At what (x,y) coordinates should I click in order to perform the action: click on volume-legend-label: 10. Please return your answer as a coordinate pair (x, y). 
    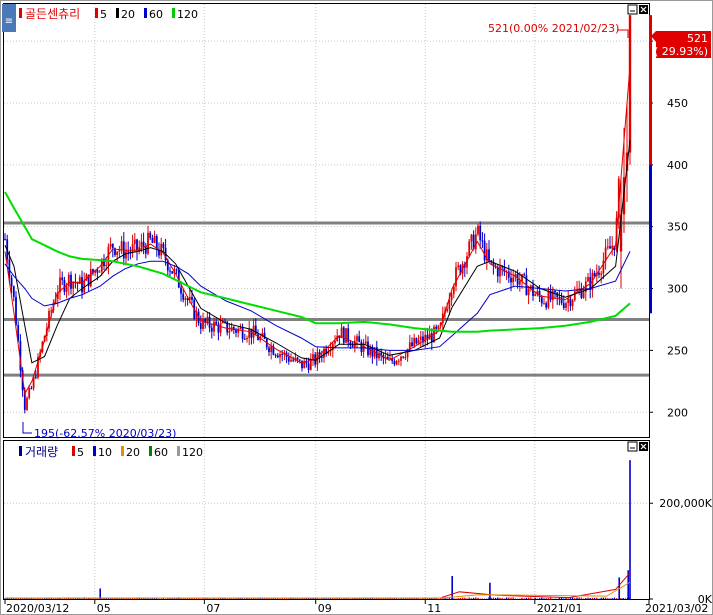
    Looking at the image, I should click on (105, 452).